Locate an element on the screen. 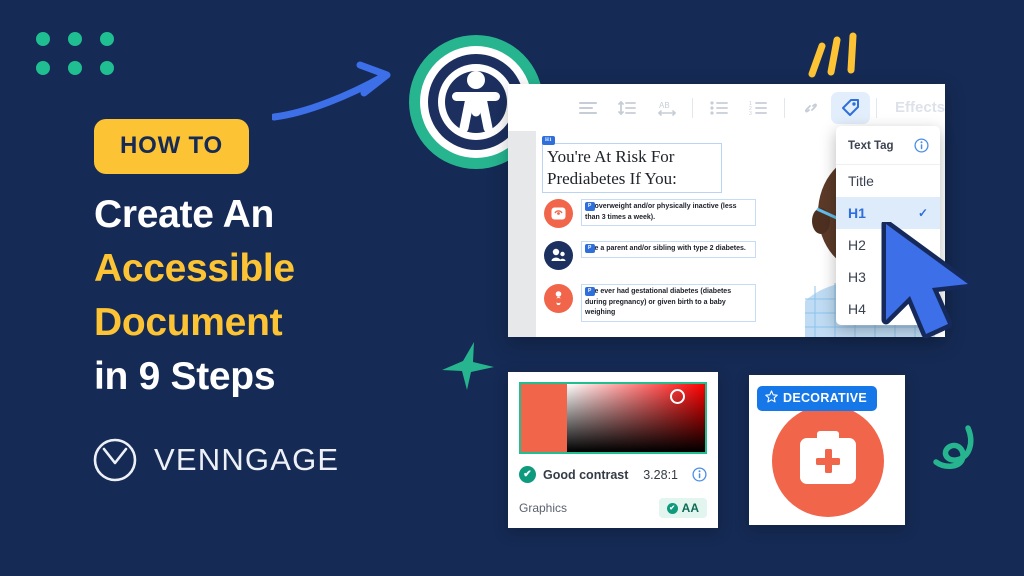 The image size is (1024, 576). tag-icon is located at coordinates (850, 107).